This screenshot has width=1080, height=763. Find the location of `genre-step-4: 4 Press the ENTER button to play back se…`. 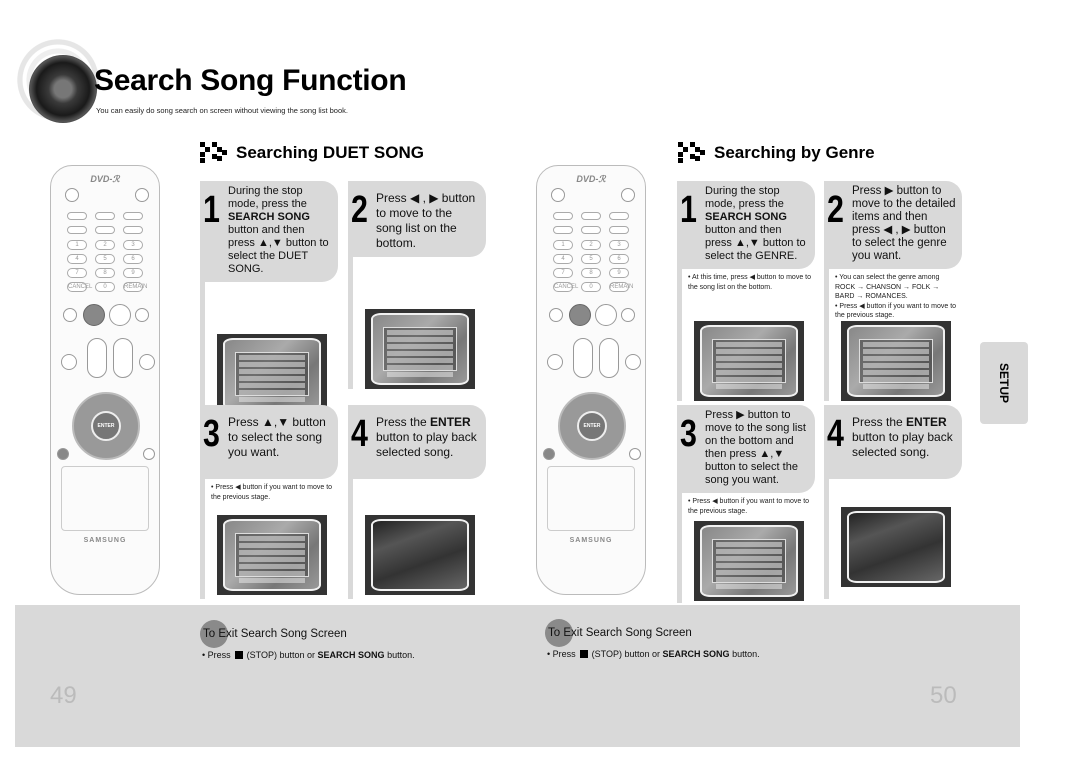

genre-step-4: 4 Press the ENTER button to play back se… is located at coordinates (893, 502).